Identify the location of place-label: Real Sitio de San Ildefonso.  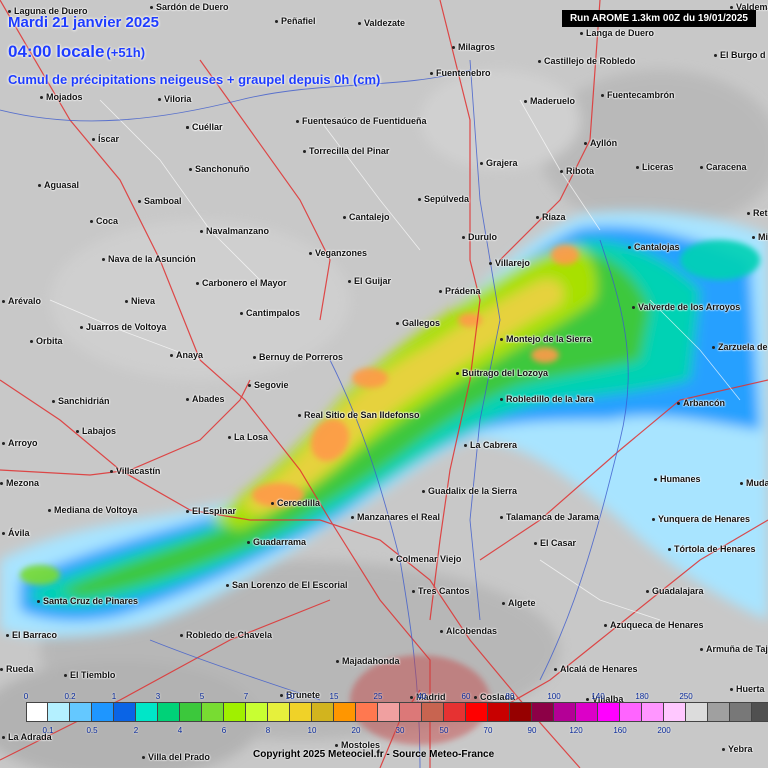
(359, 415).